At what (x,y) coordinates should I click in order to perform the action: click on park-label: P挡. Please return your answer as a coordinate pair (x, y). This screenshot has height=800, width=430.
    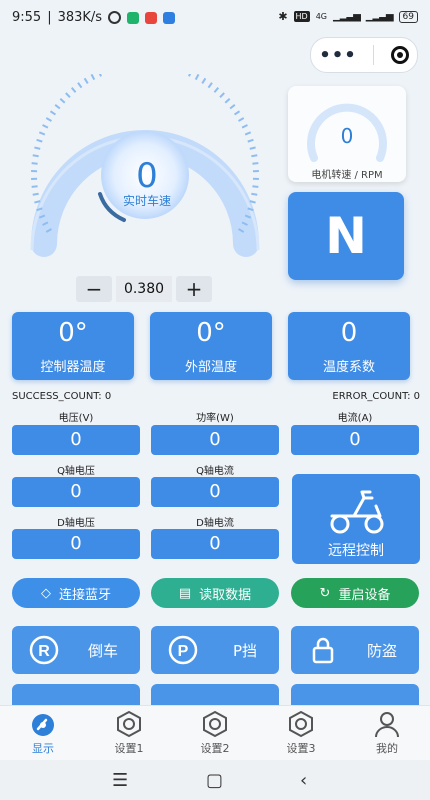
    Looking at the image, I should click on (244, 651).